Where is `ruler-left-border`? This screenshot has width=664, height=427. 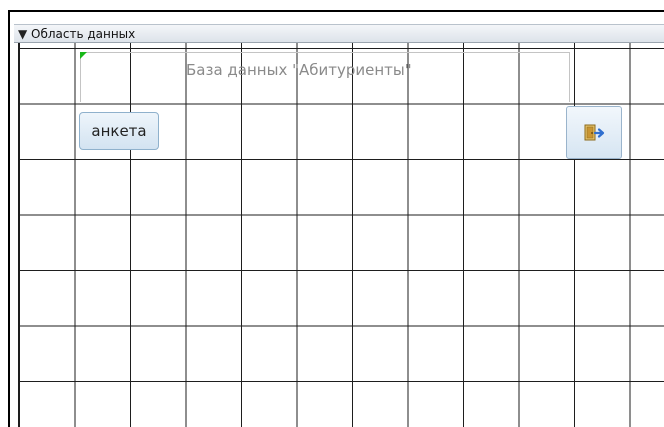 ruler-left-border is located at coordinates (9, 218).